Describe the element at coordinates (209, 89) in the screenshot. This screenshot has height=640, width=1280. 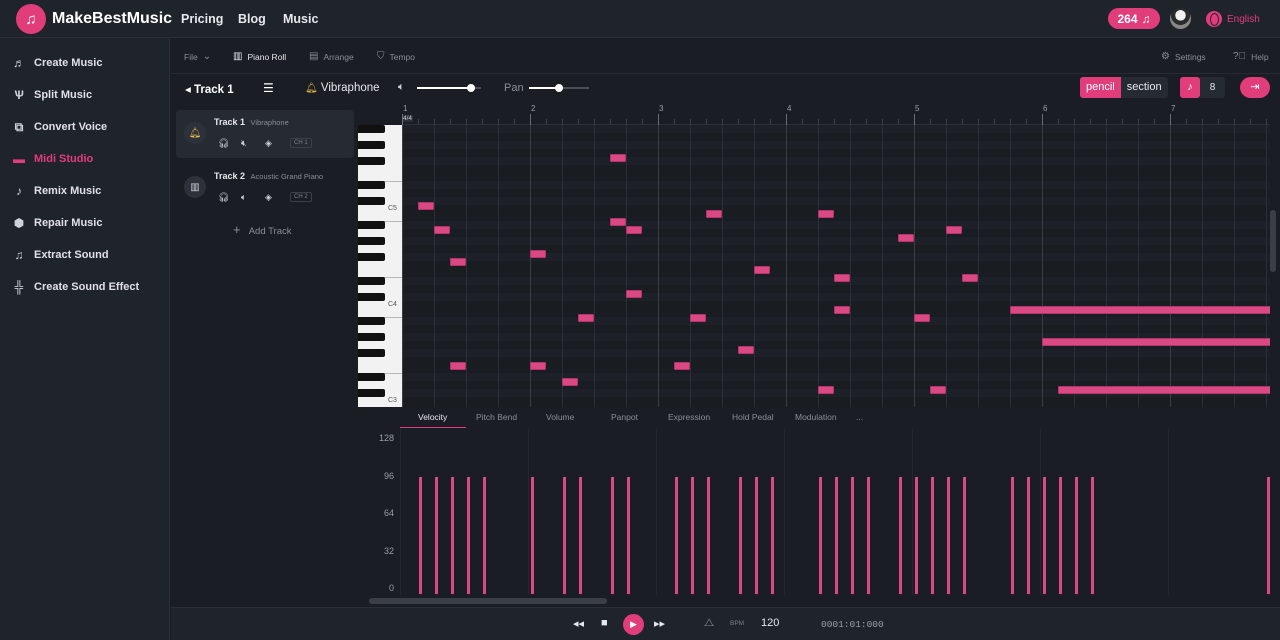
I see `back-track-button: ◂ Track 1` at that location.